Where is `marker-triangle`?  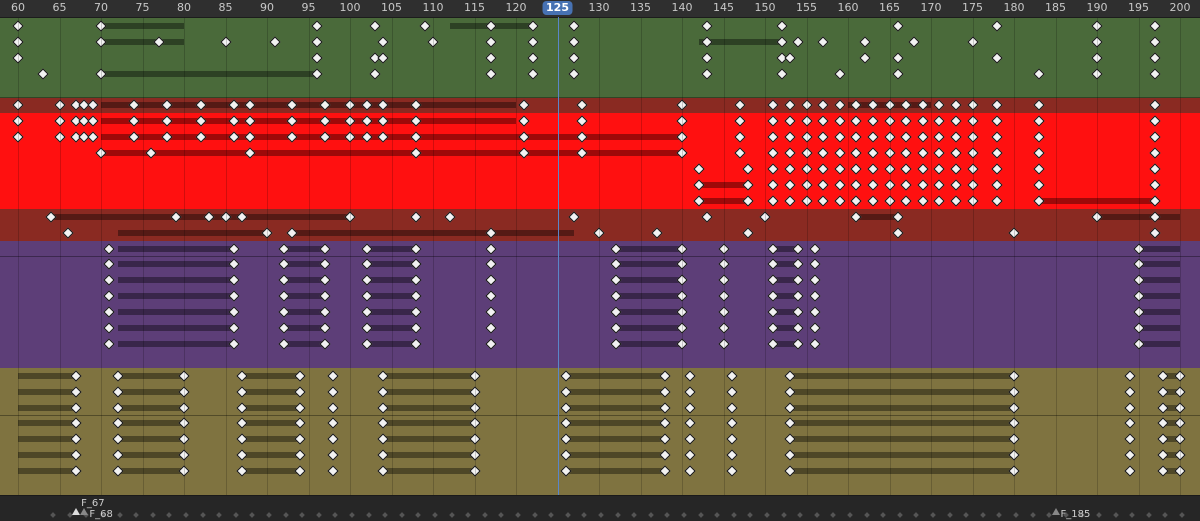
marker-triangle is located at coordinates (1055, 511).